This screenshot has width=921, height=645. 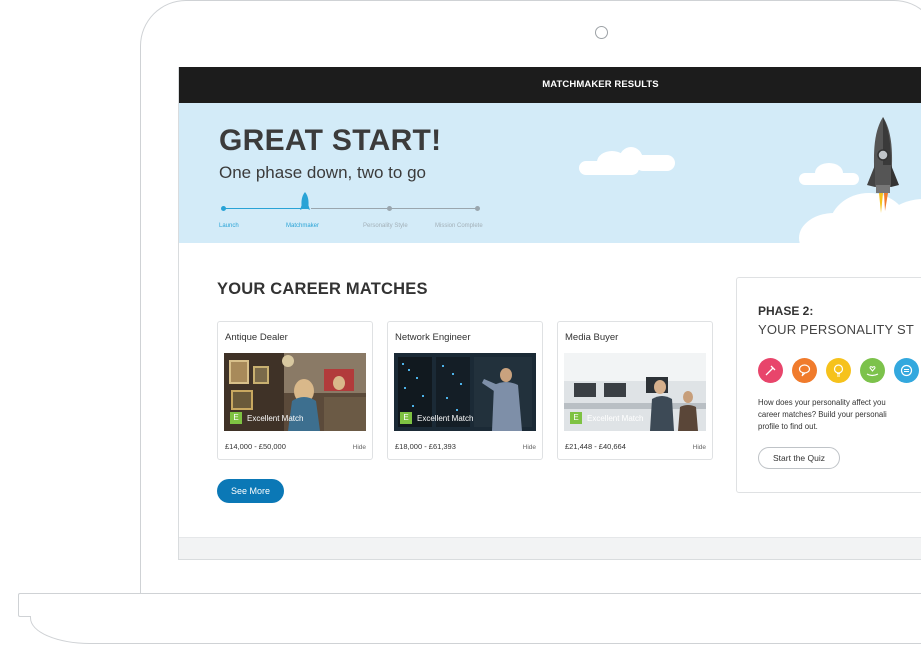 What do you see at coordinates (394, 208) in the screenshot?
I see `progress-line-pending` at bounding box center [394, 208].